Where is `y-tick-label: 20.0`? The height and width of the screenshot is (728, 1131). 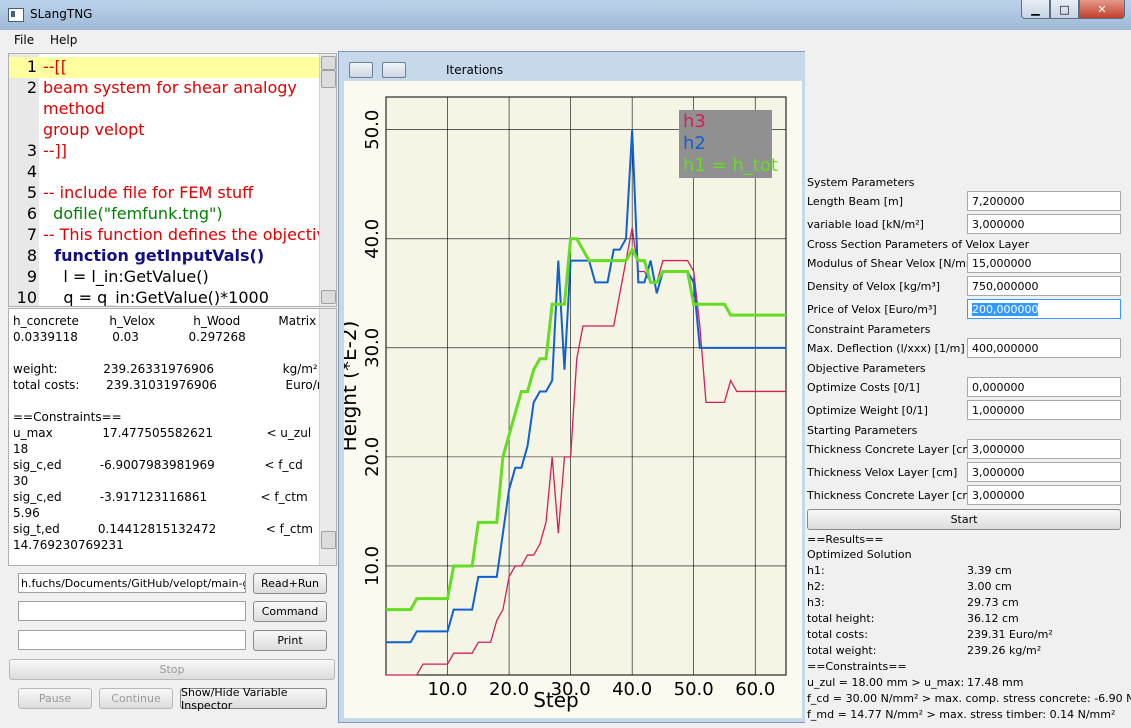
y-tick-label: 20.0 is located at coordinates (372, 457).